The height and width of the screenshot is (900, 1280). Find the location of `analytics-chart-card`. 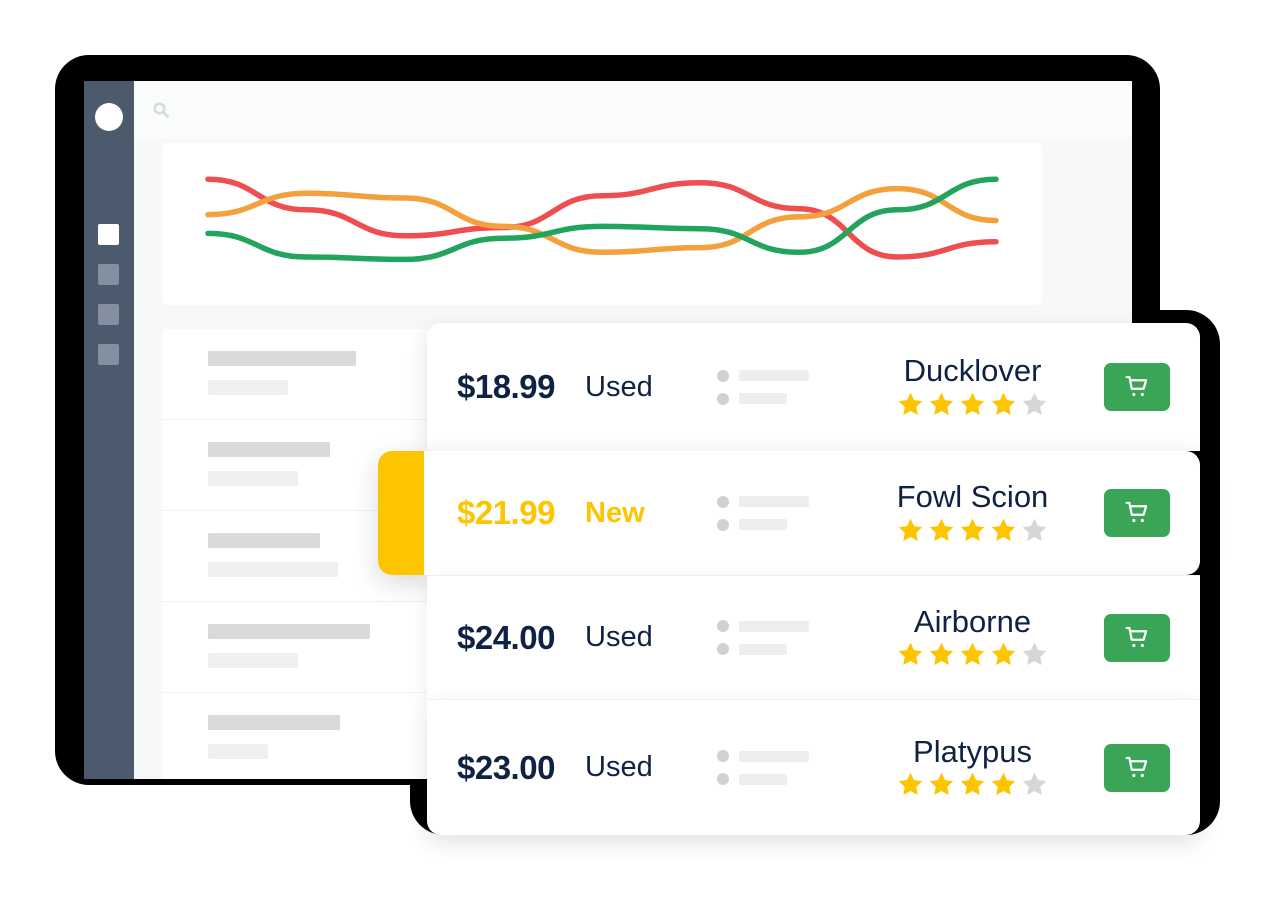

analytics-chart-card is located at coordinates (602, 224).